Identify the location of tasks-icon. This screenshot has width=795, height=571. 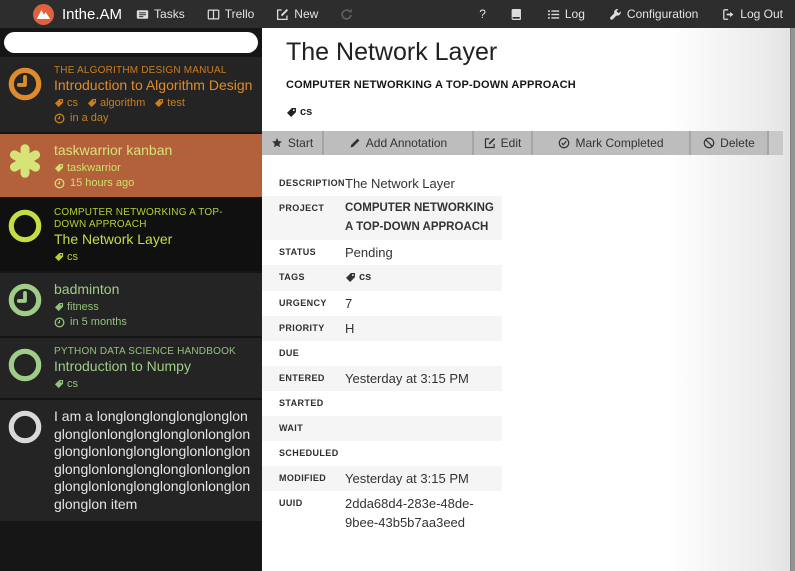
(142, 14).